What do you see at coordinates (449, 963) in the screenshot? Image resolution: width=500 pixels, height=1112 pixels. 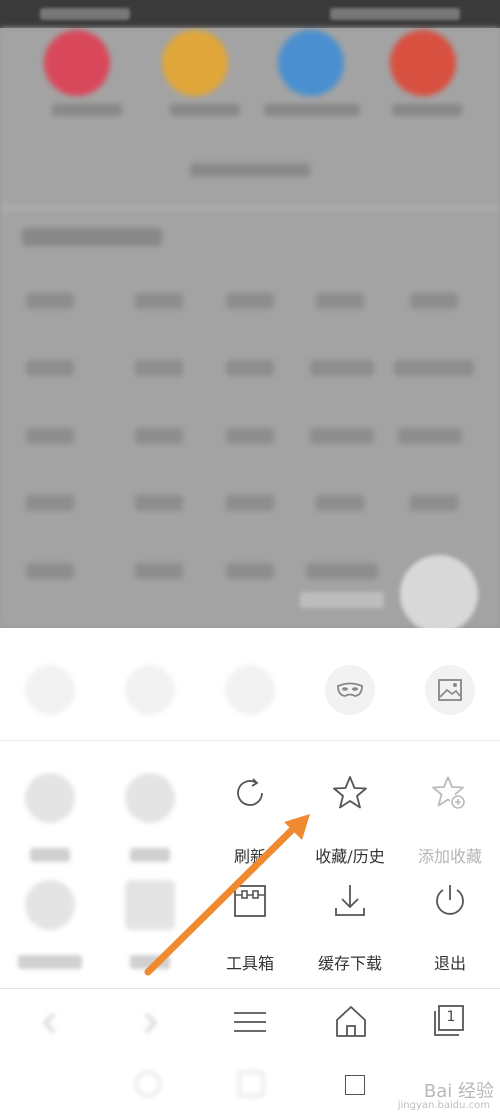 I see `exit-label: 退出` at bounding box center [449, 963].